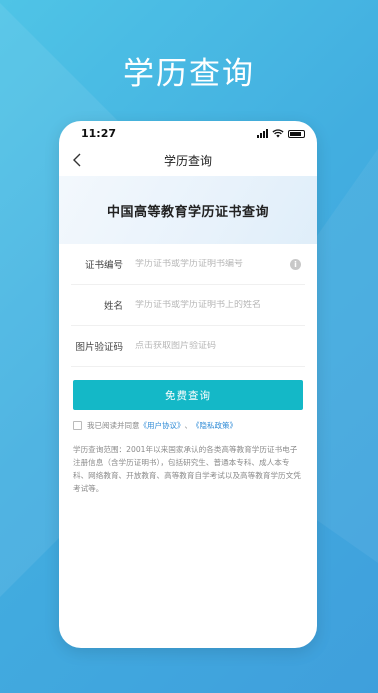  Describe the element at coordinates (189, 74) in the screenshot. I see `hero-title: 学历查询` at that location.